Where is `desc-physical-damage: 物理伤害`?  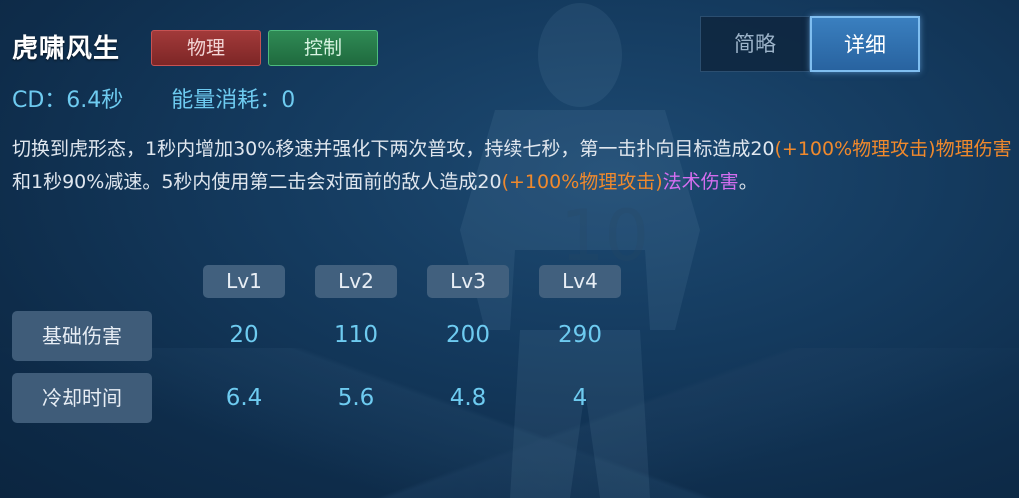
desc-physical-damage: 物理伤害 is located at coordinates (973, 149).